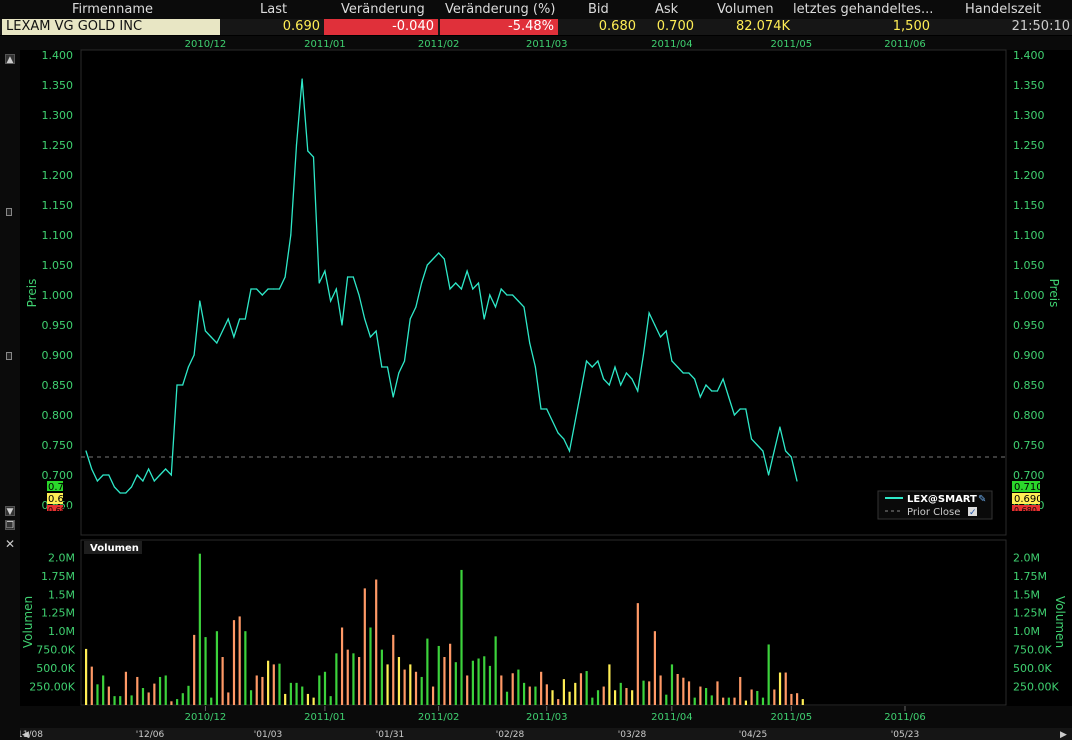 This screenshot has height=740, width=1072. What do you see at coordinates (1063, 735) in the screenshot?
I see `scroll-right-icon: ▶` at bounding box center [1063, 735].